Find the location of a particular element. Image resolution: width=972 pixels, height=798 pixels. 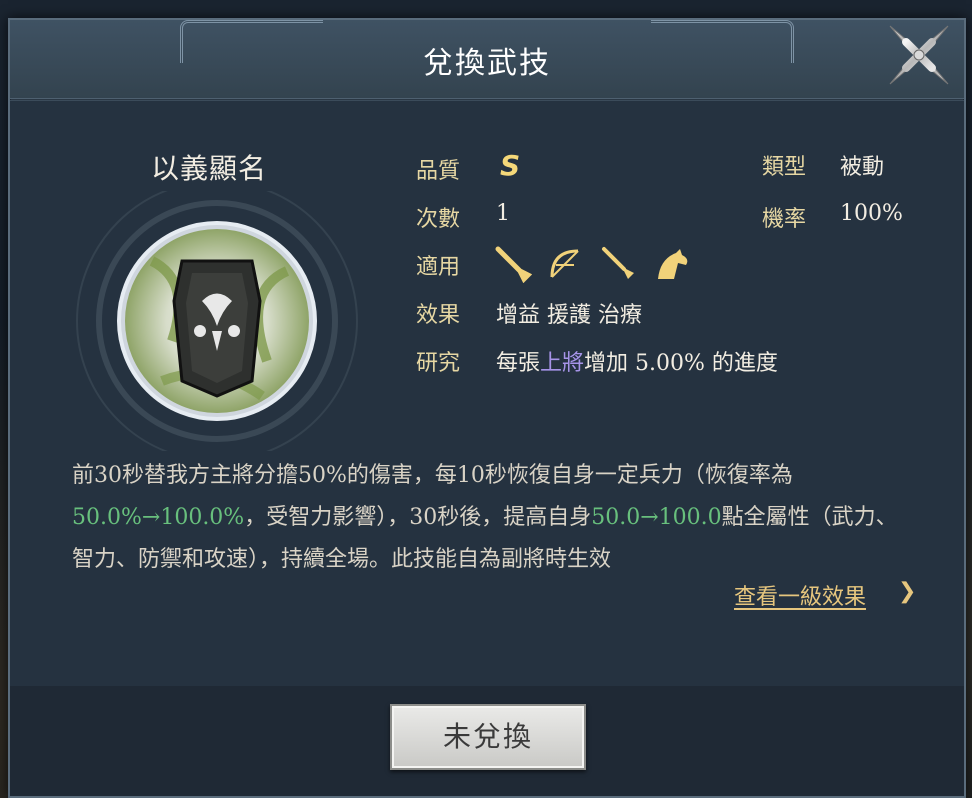

chevron-right-icon: ❯ is located at coordinates (907, 591).